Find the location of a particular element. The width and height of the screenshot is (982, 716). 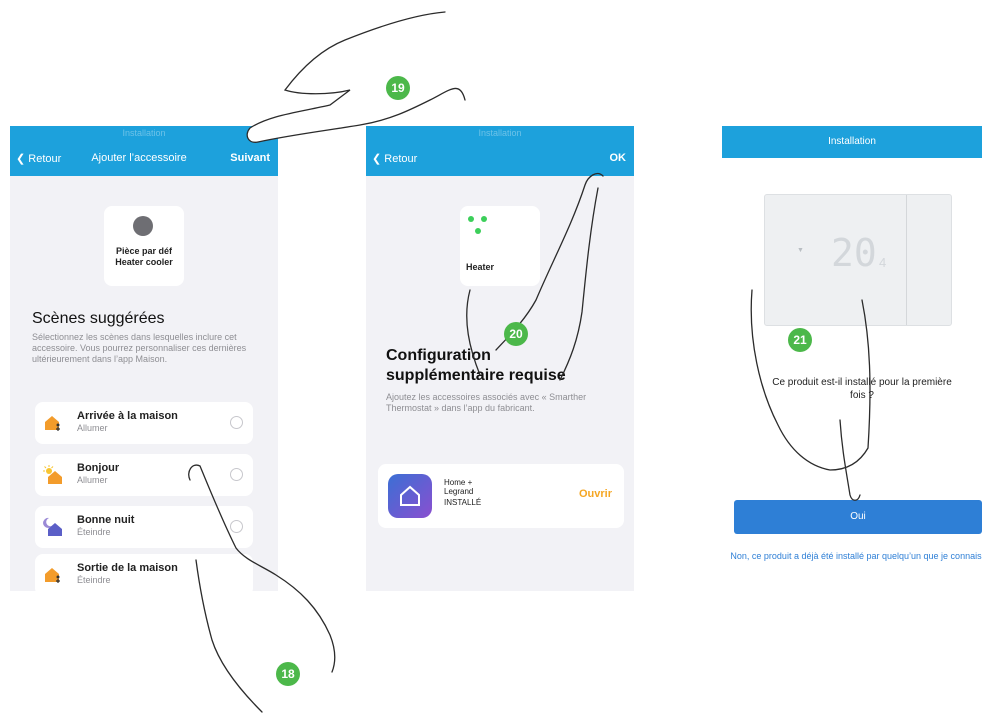

nav-bar: Installation is located at coordinates (852, 142).